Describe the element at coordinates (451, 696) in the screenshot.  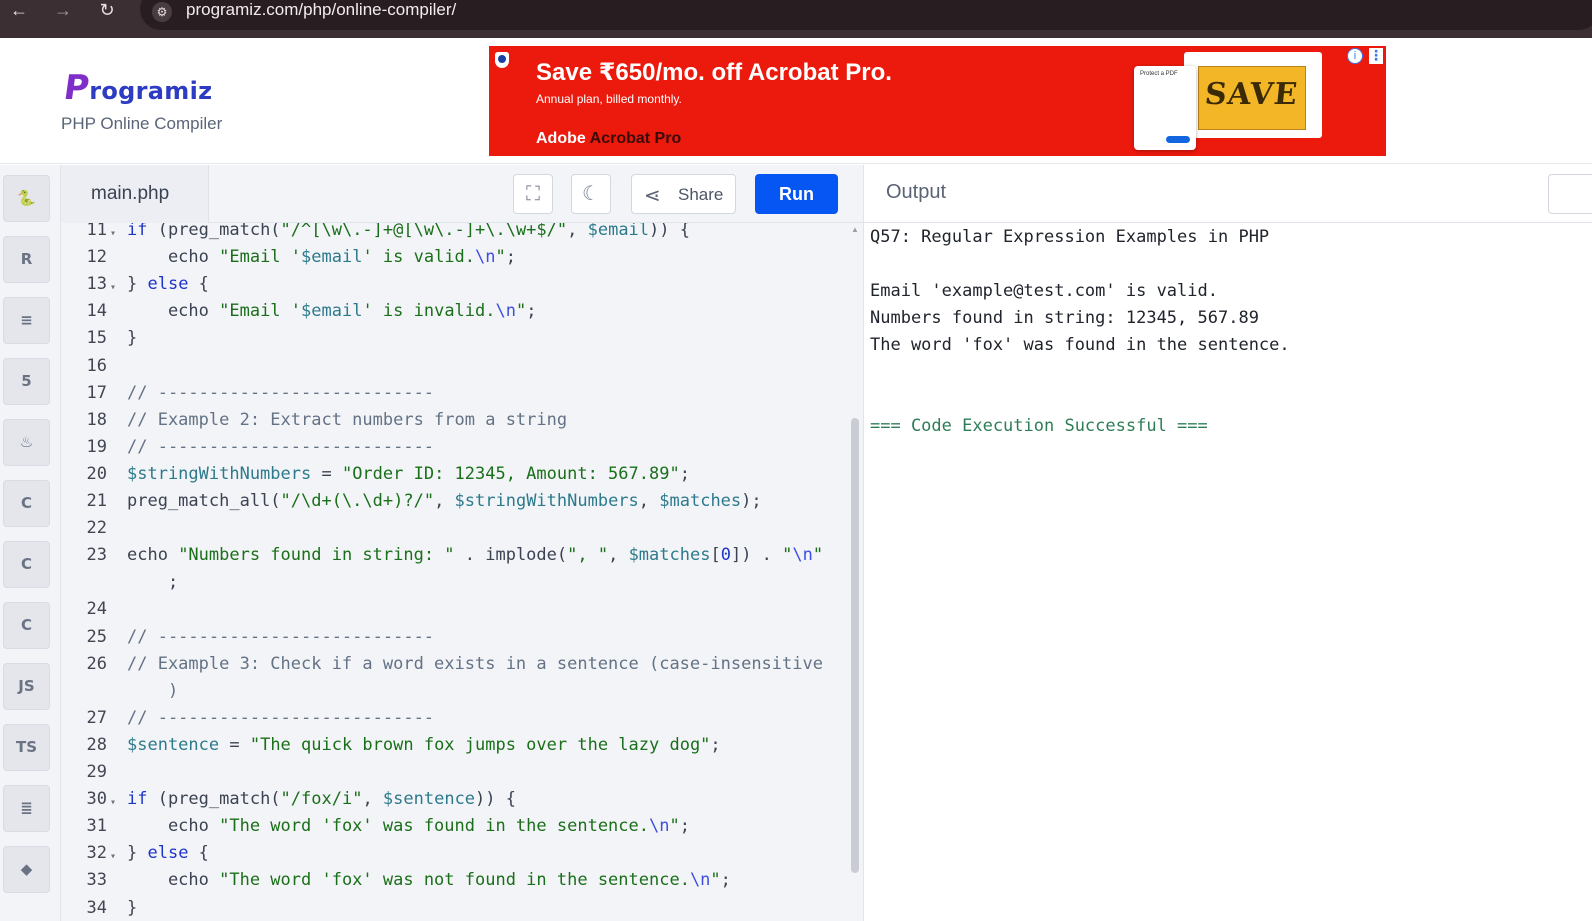
I see `code-line: )` at that location.